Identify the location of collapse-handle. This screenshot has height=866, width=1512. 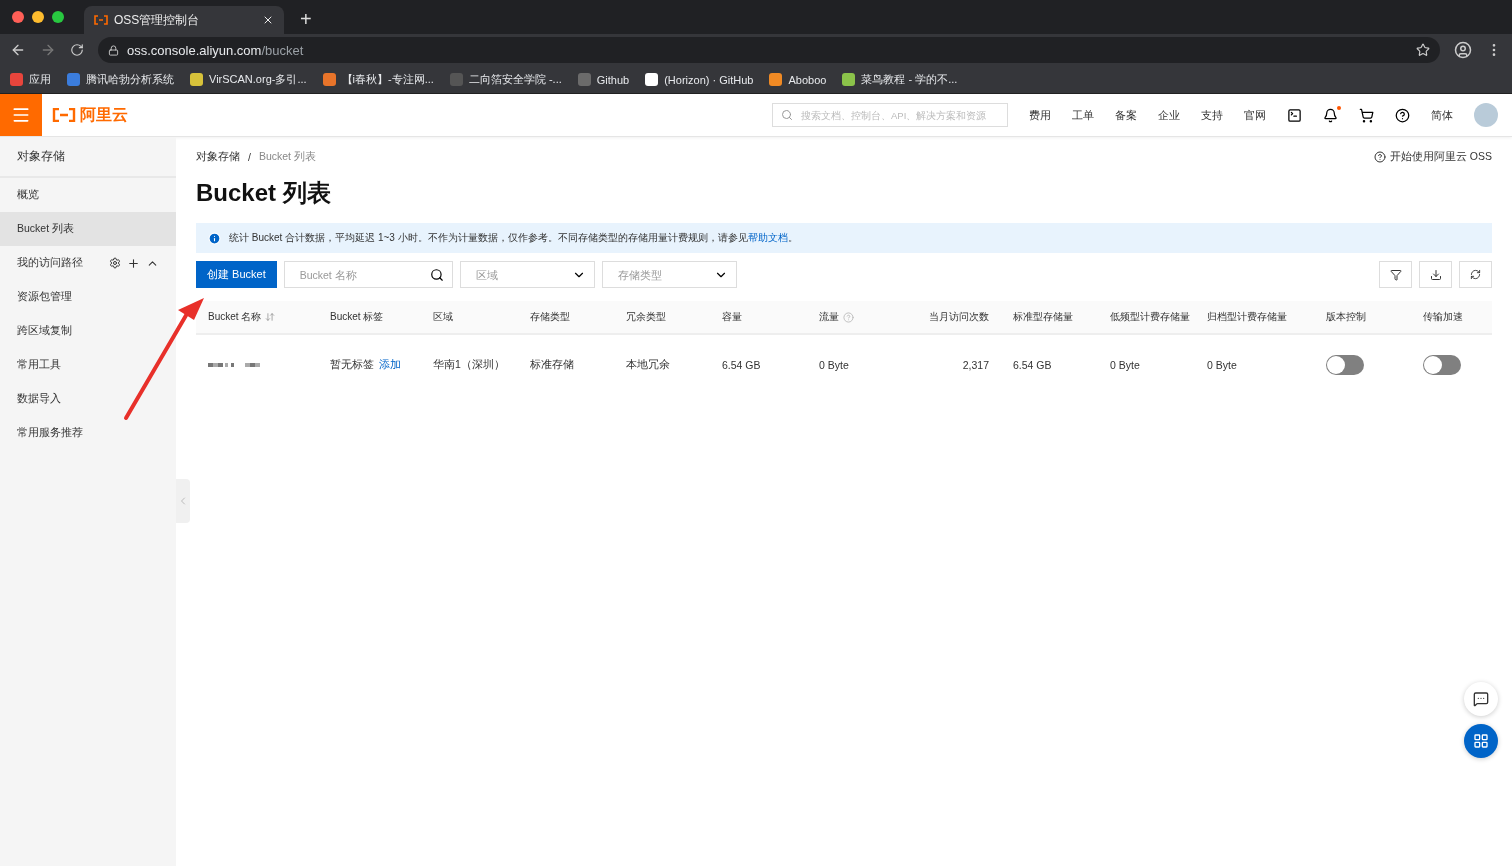
(183, 501).